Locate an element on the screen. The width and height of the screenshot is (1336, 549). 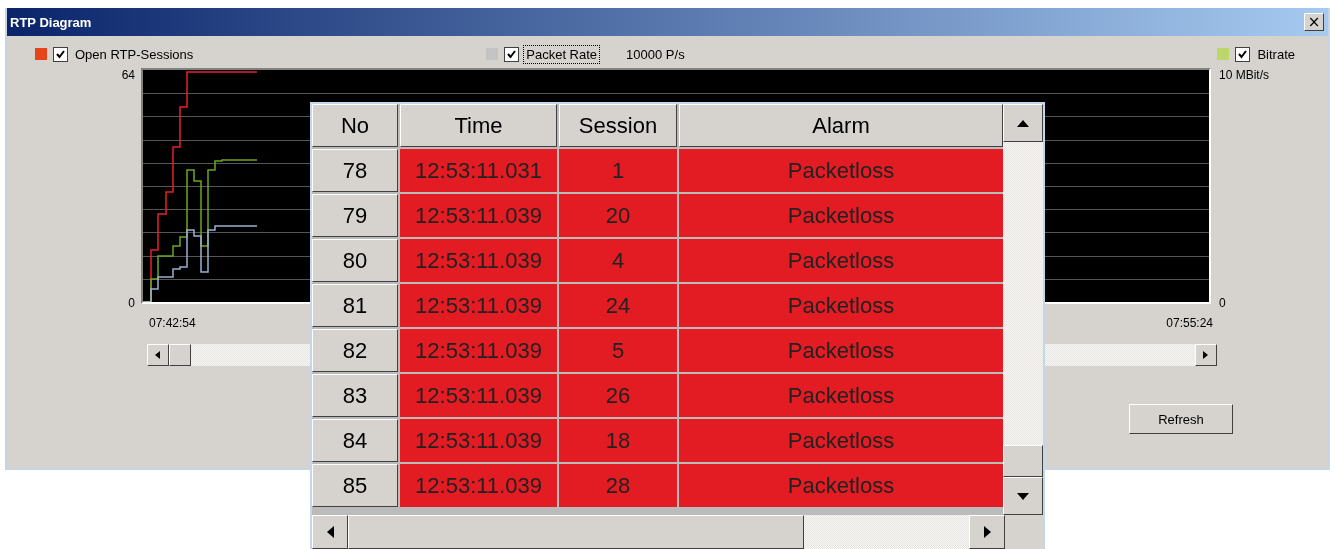
table-cell: 5 is located at coordinates (618, 350).